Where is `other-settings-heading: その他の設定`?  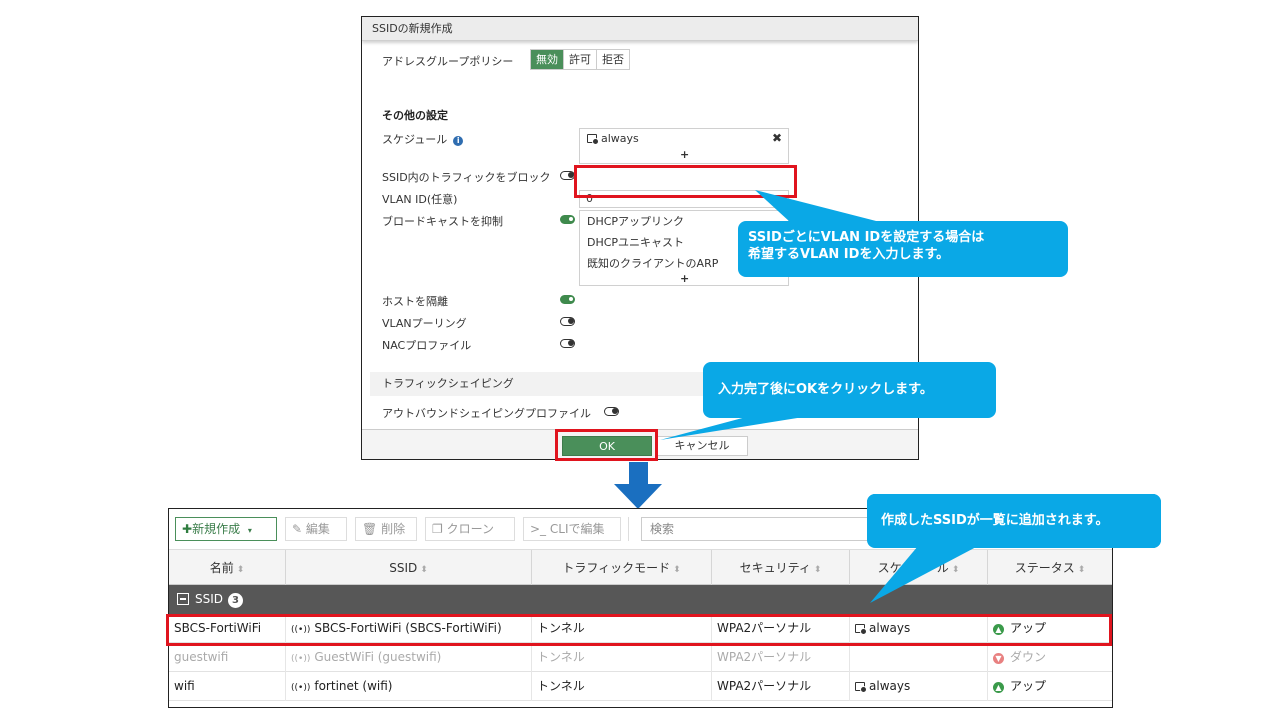
other-settings-heading: その他の設定 is located at coordinates (415, 115).